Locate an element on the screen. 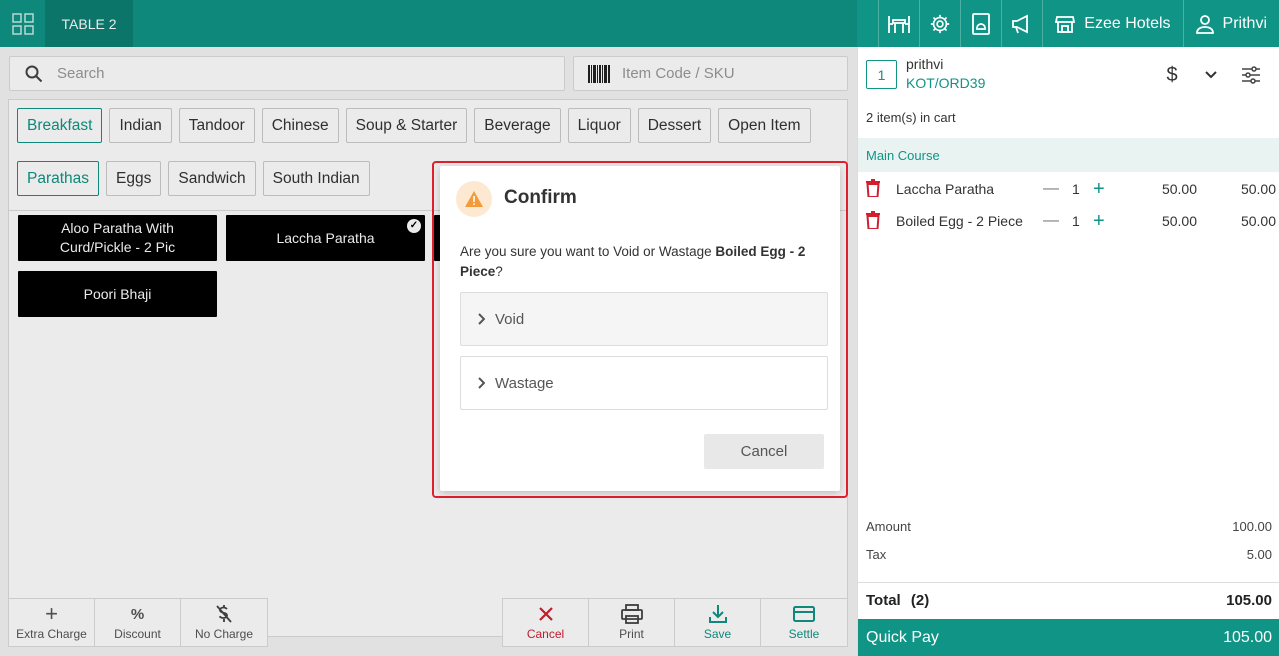 The height and width of the screenshot is (656, 1279). order-number: KOT/ORD39 is located at coordinates (945, 83).